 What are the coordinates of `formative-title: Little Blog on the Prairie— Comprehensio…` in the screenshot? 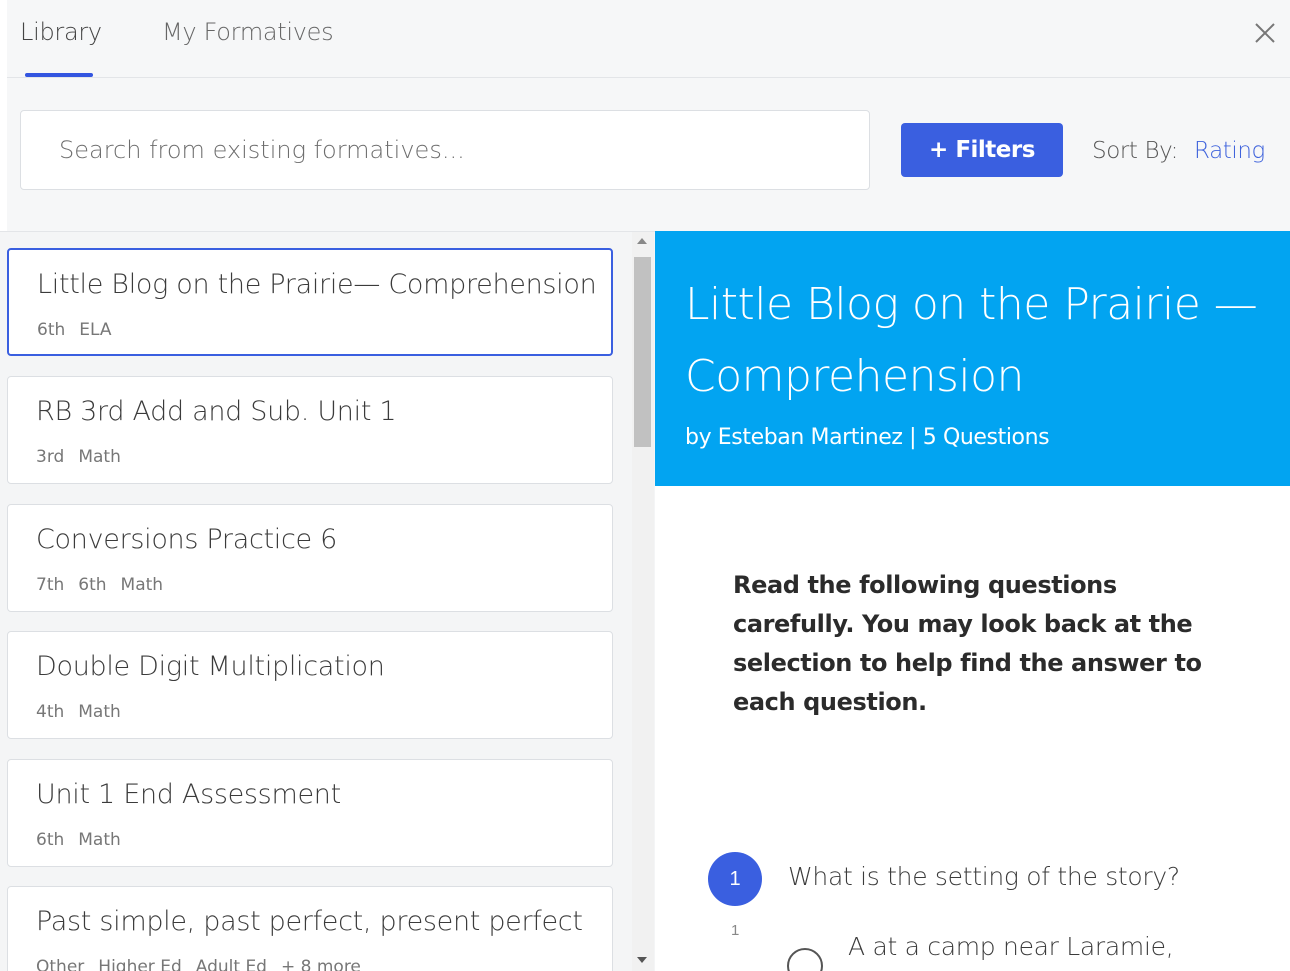 It's located at (317, 284).